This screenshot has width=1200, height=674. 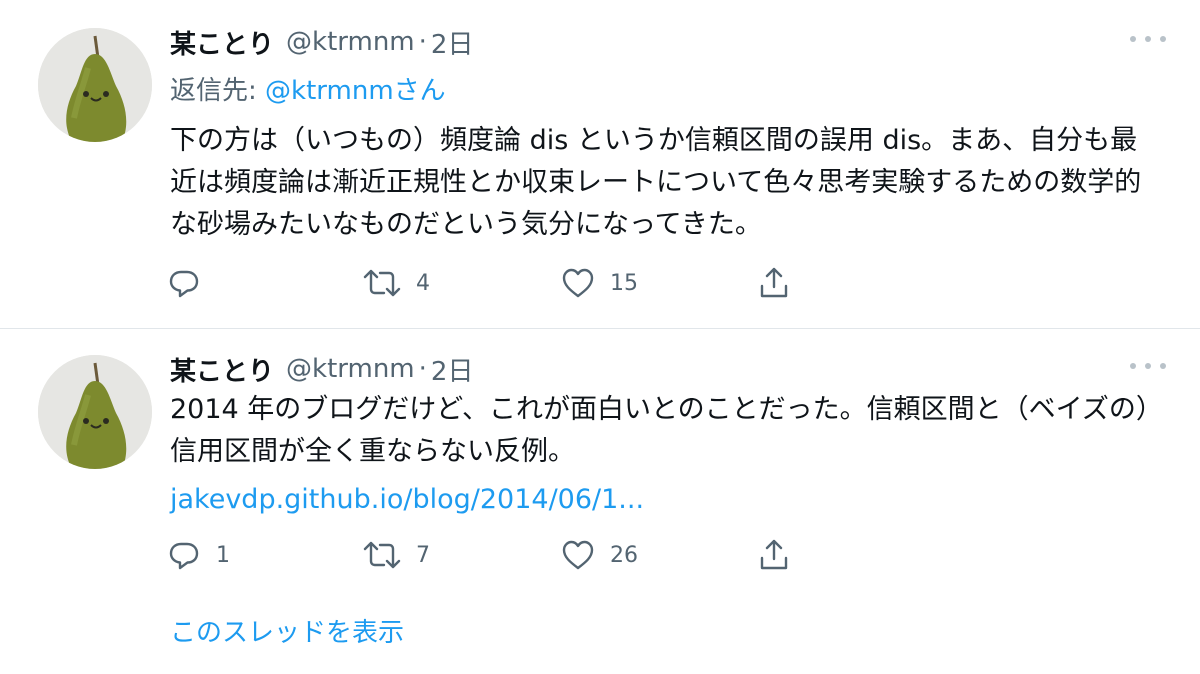 I want to click on retweet-count: 7, so click(x=423, y=555).